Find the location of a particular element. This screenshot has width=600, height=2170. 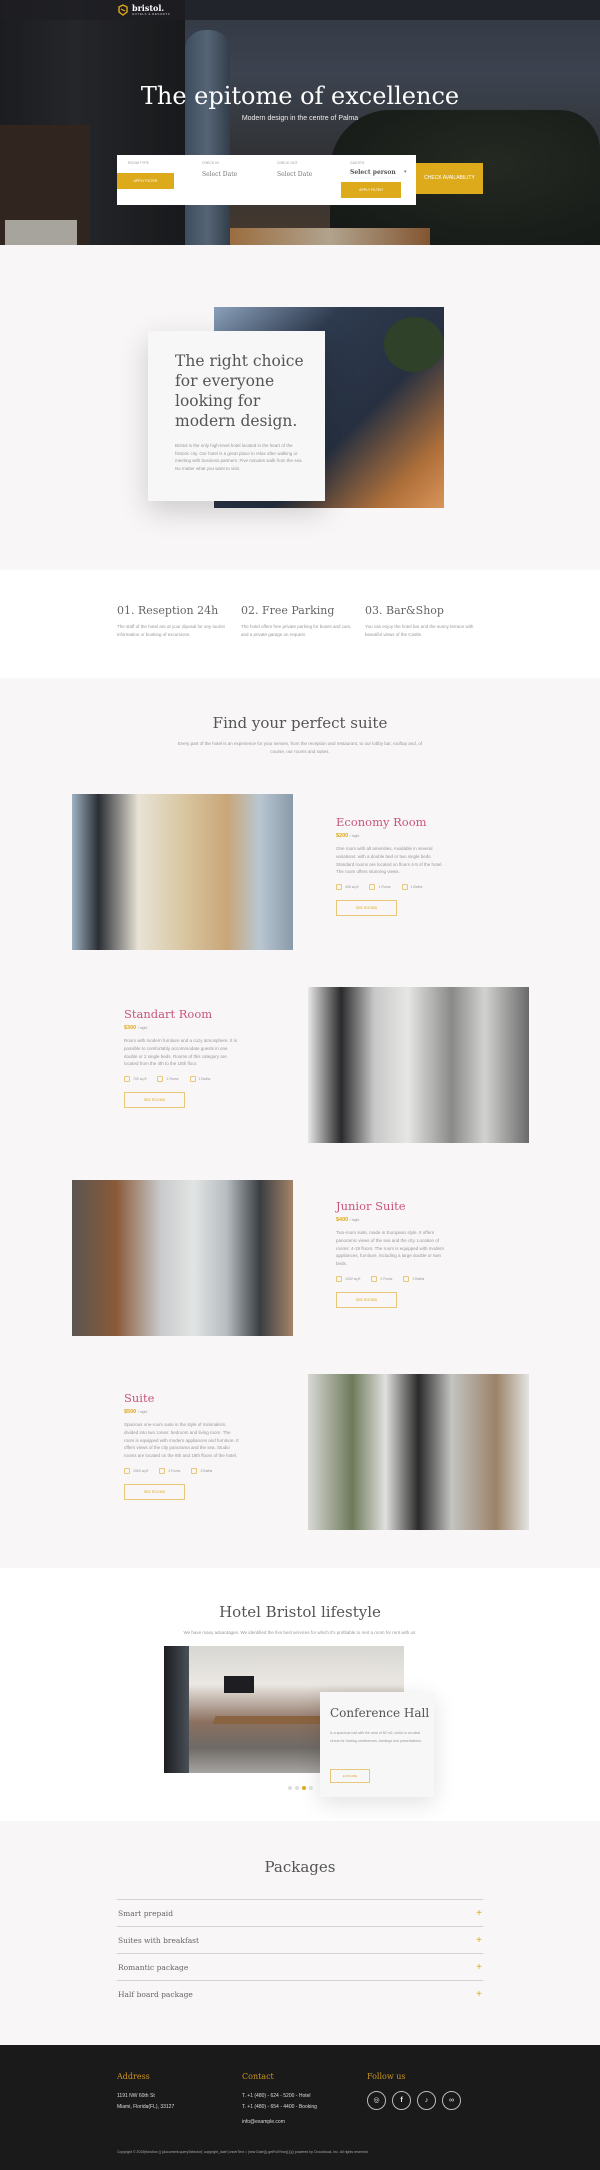

booking-phone-link: T. +1 (480) - 654 - 4400 - Booking is located at coordinates (279, 2107).